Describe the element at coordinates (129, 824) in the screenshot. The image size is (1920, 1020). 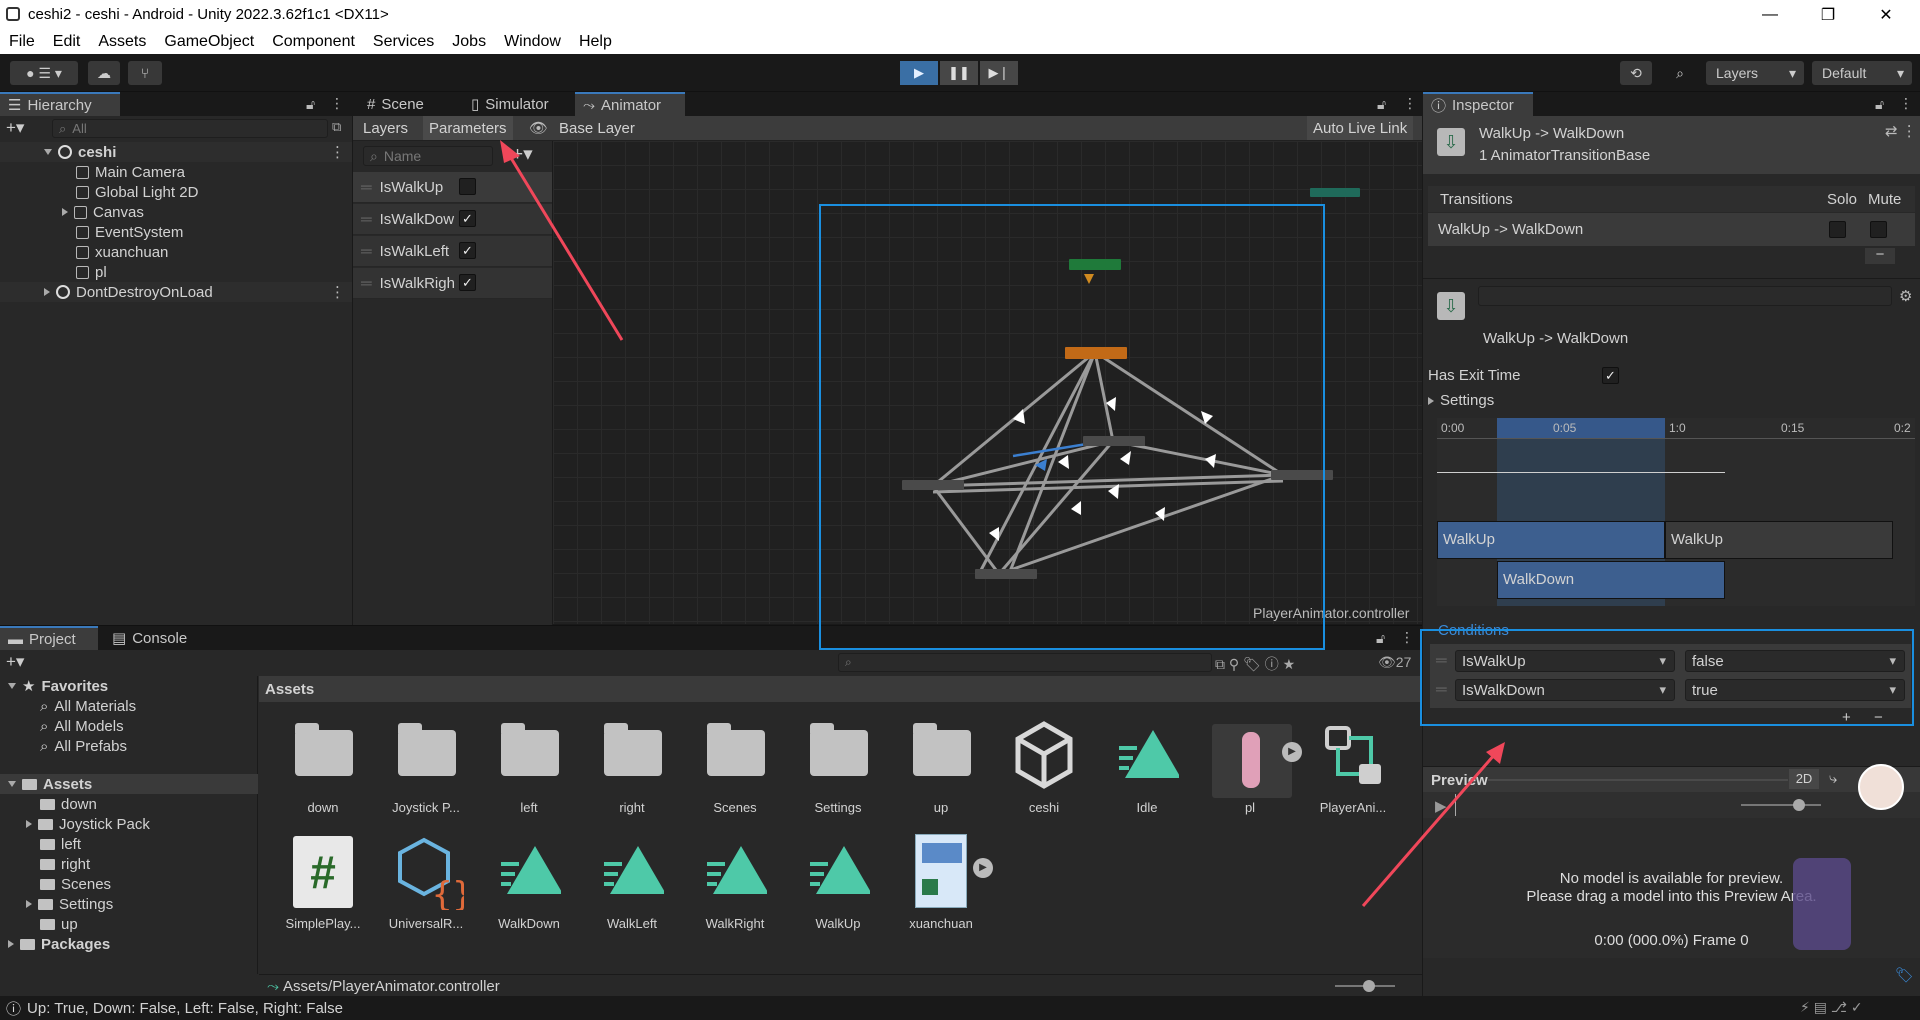
I see `tree-folder: Joystick Pack` at that location.